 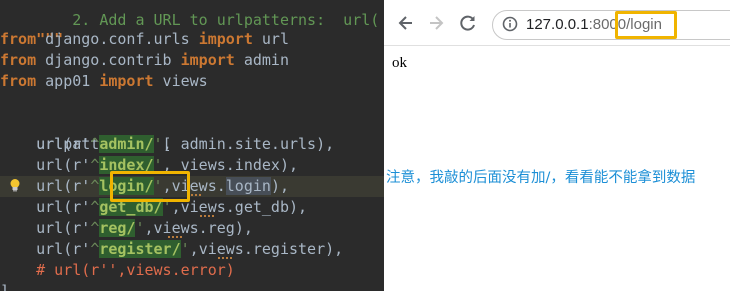 What do you see at coordinates (150, 186) in the screenshot?
I see `highlight-box-pattern` at bounding box center [150, 186].